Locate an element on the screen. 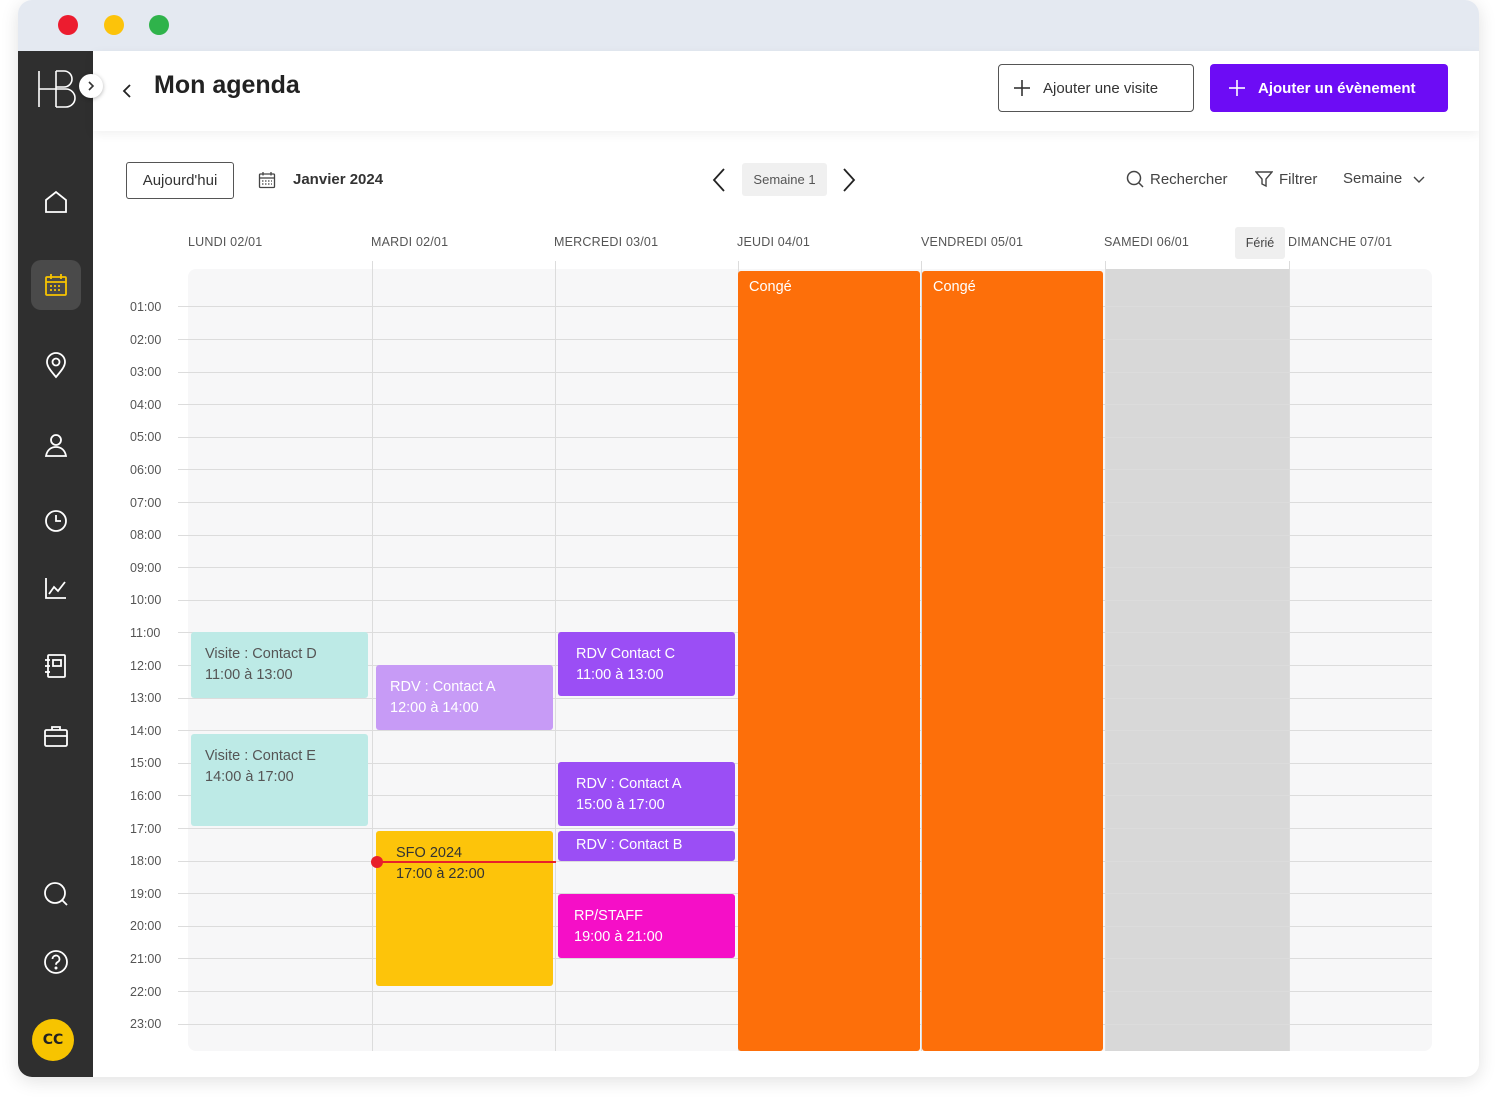  current-time-dot is located at coordinates (377, 862).